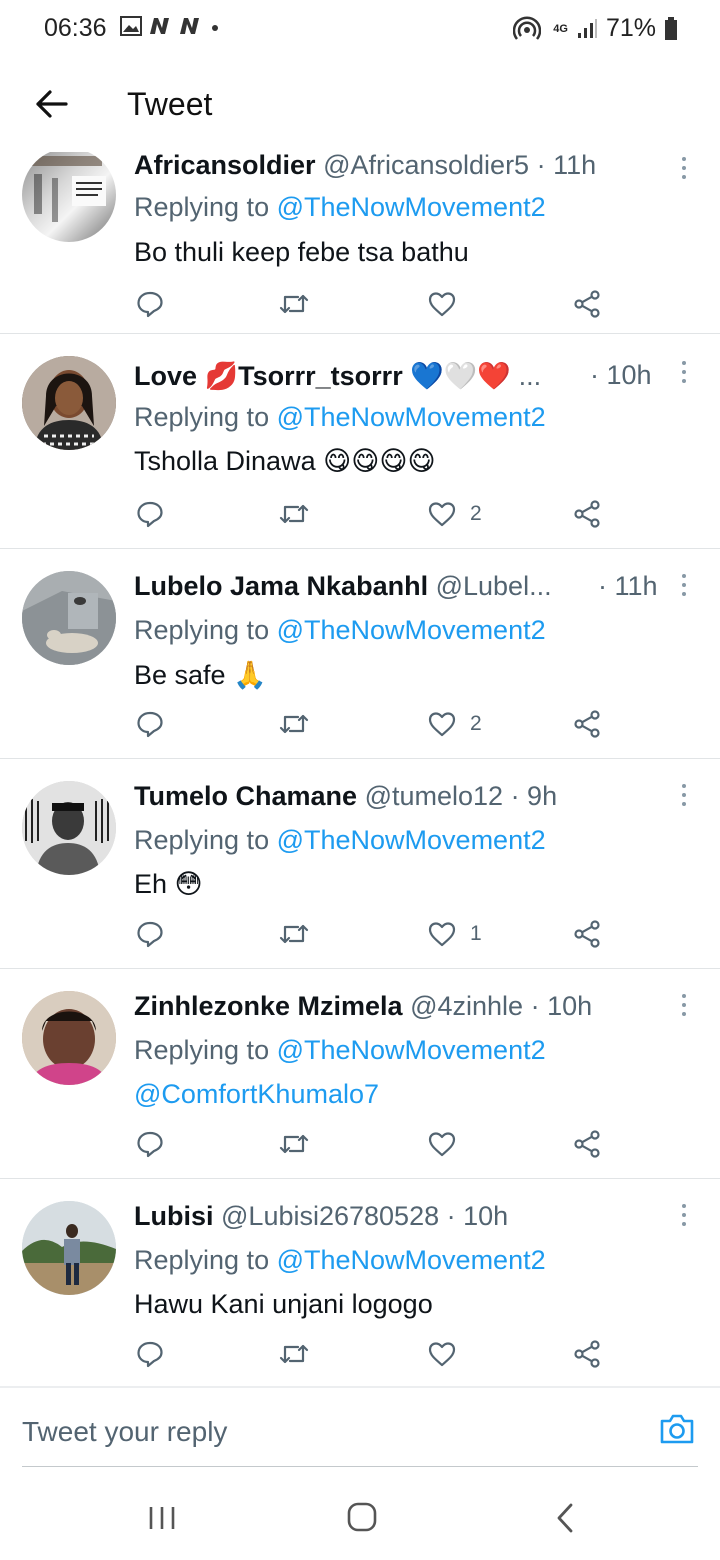  Describe the element at coordinates (75, 28) in the screenshot. I see `status-time: 06:36` at that location.